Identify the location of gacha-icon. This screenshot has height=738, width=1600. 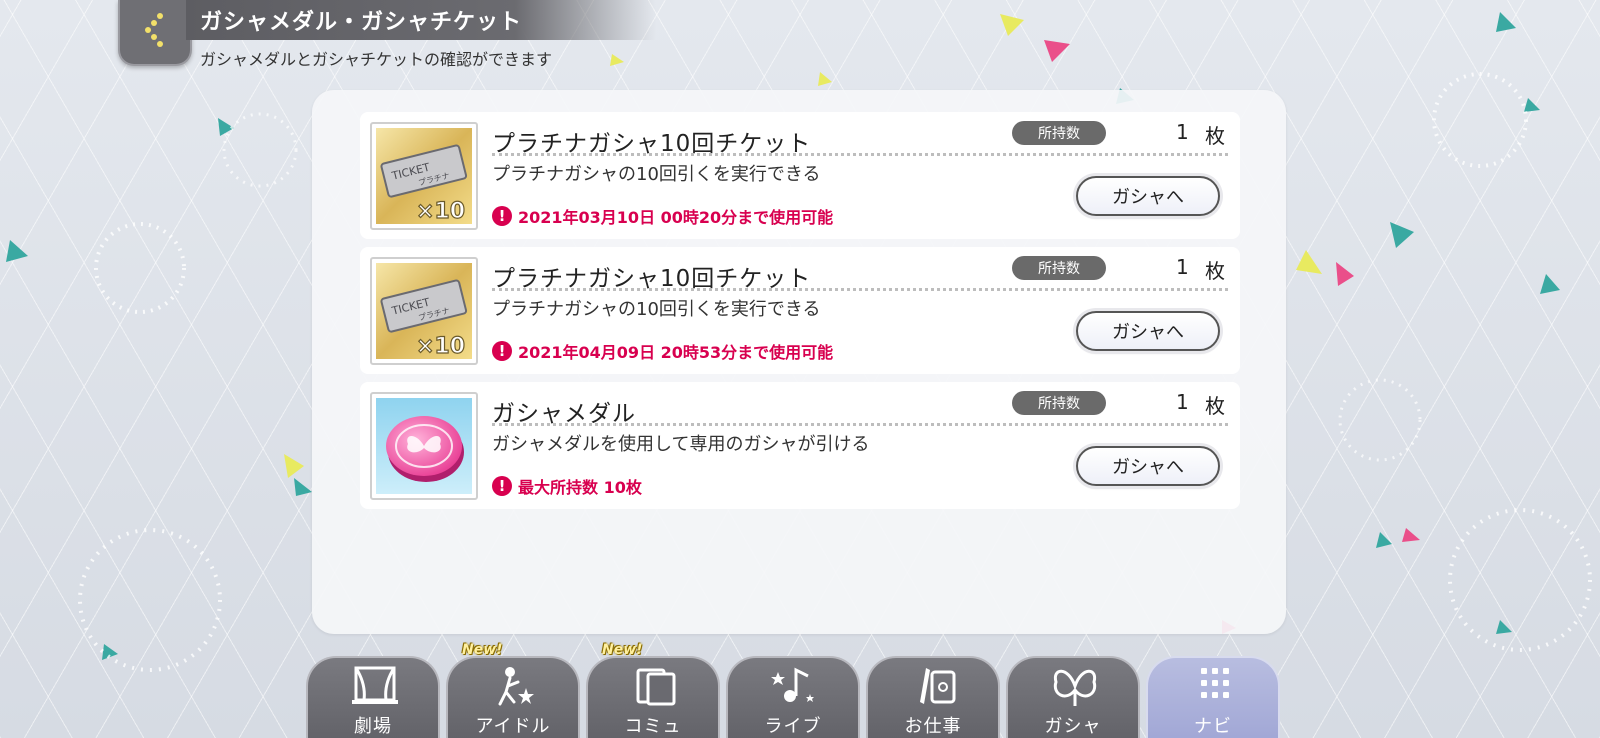
(1075, 687).